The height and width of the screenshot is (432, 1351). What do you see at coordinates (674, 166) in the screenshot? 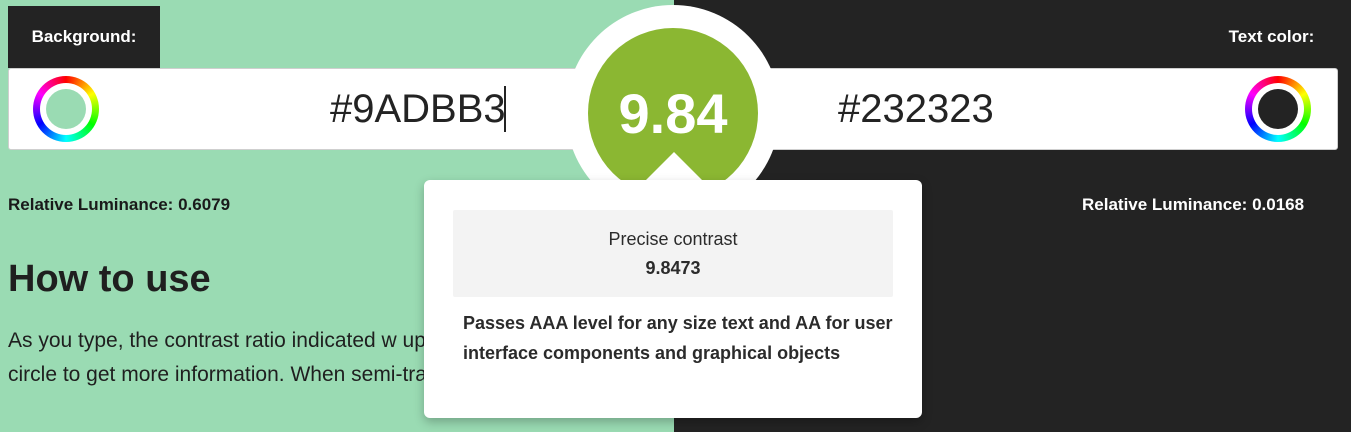
I see `tooltip-arrow` at bounding box center [674, 166].